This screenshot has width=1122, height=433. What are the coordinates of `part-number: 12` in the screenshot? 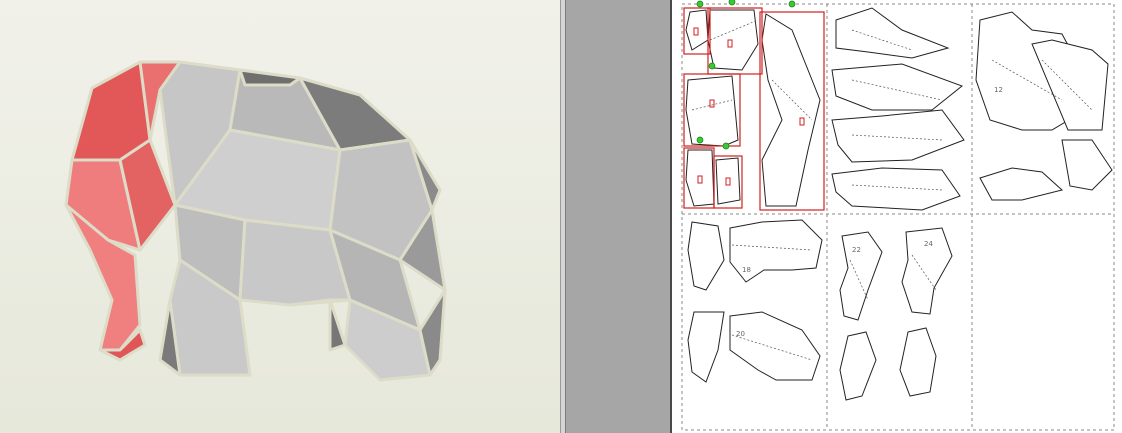 It's located at (998, 90).